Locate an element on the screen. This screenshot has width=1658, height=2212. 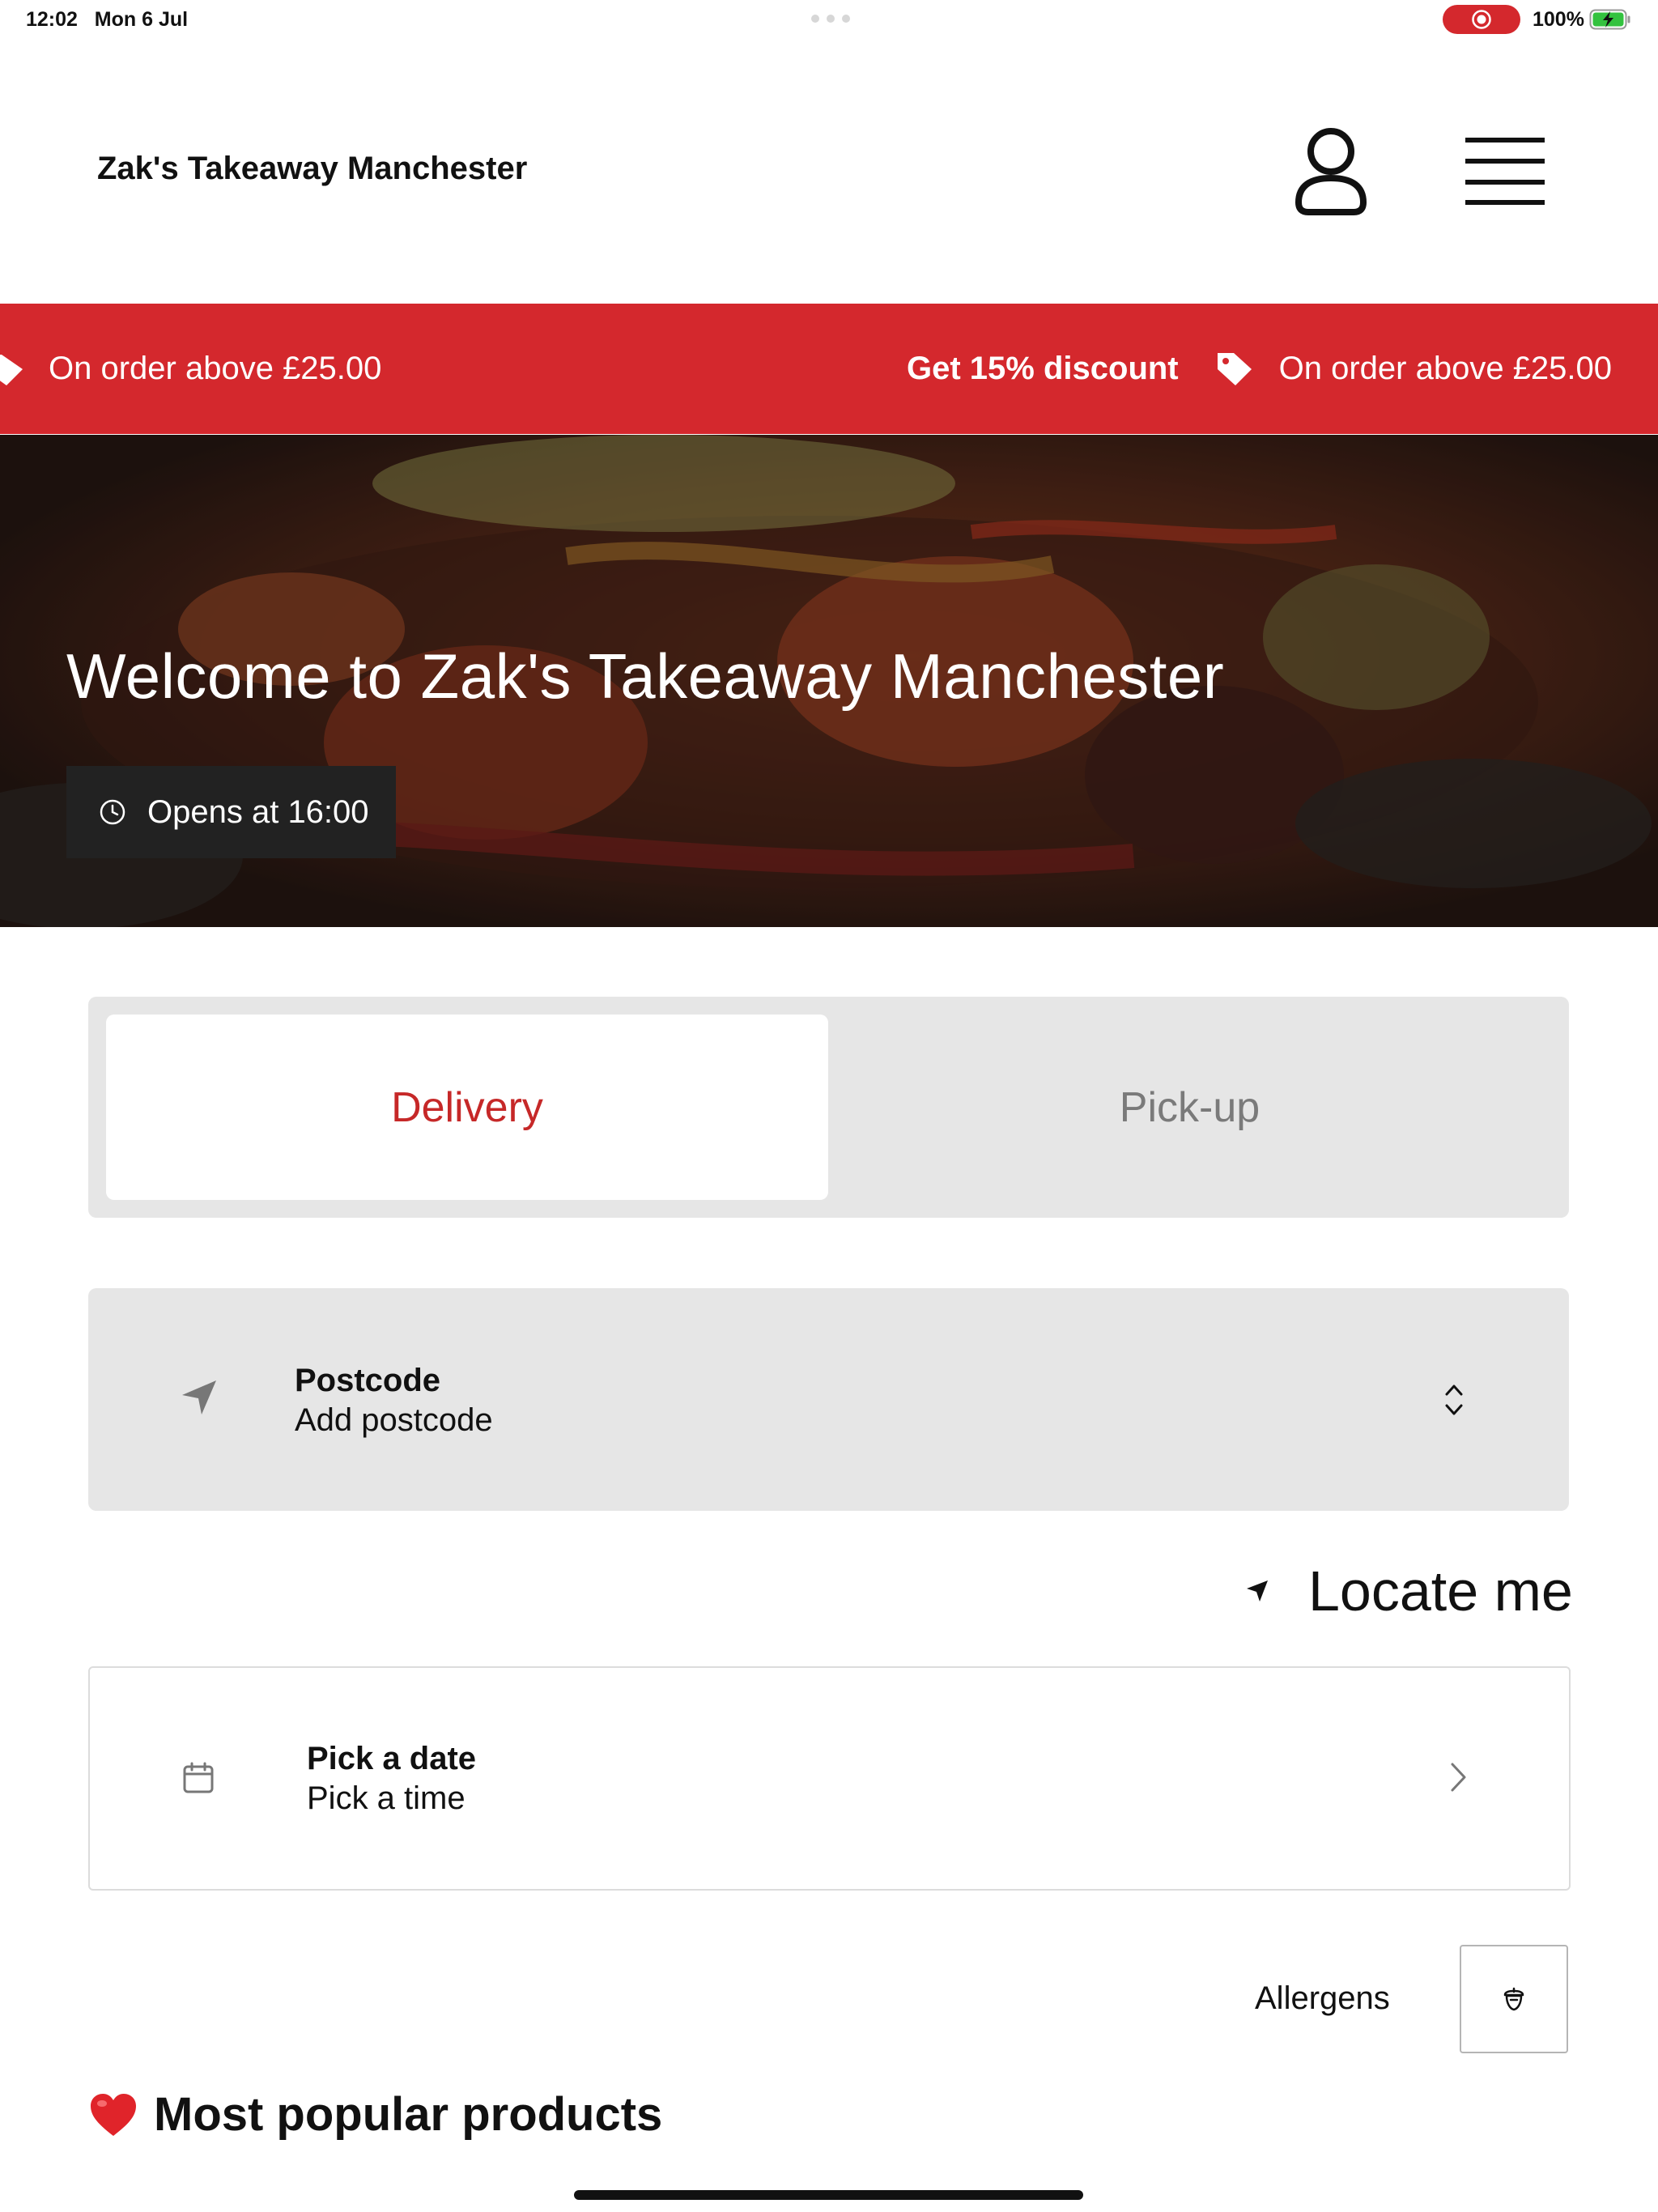
allergens-button is located at coordinates (1514, 1999).